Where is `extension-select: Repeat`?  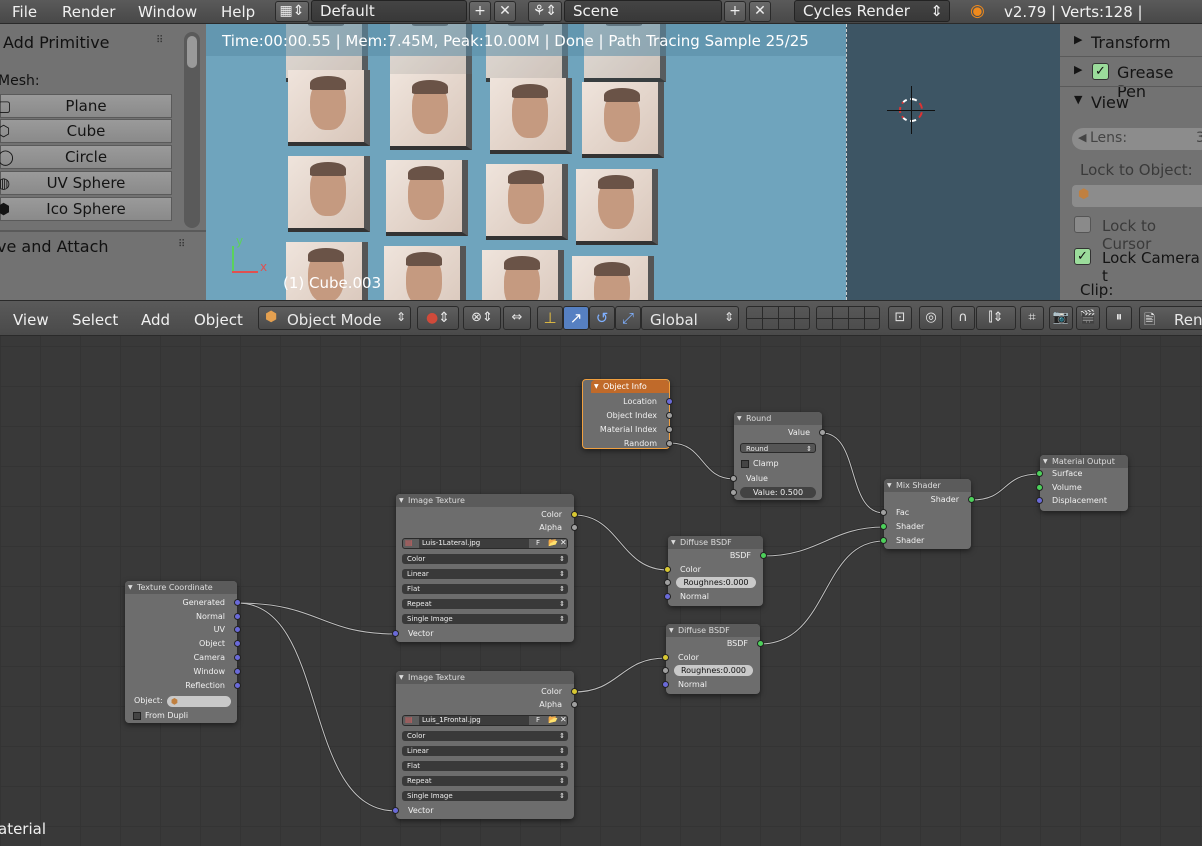 extension-select: Repeat is located at coordinates (485, 781).